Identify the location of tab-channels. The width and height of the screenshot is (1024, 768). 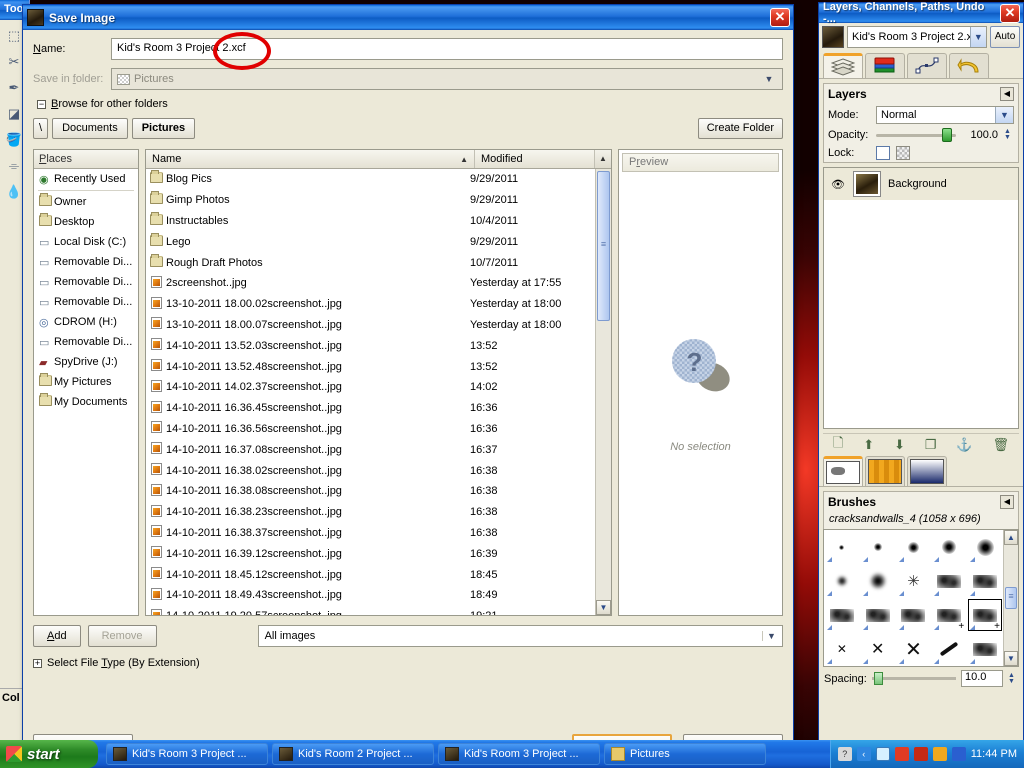
(885, 65).